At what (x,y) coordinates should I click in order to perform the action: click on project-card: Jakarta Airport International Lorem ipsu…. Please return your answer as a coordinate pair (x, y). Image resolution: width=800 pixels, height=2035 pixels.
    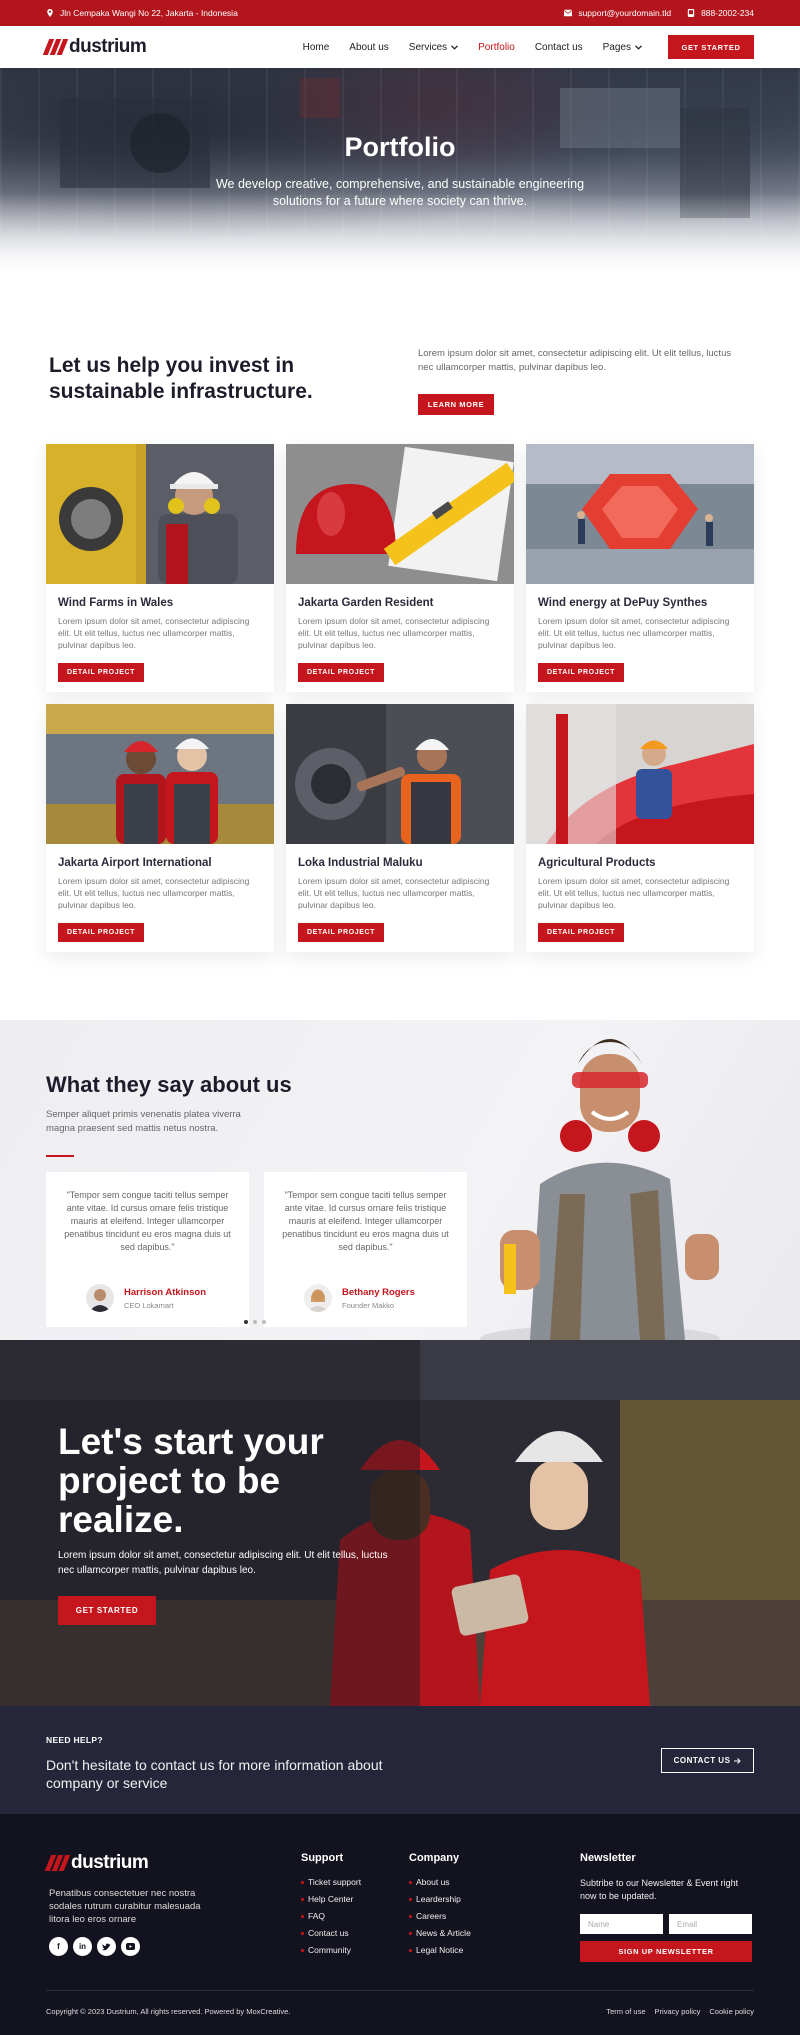
    Looking at the image, I should click on (160, 828).